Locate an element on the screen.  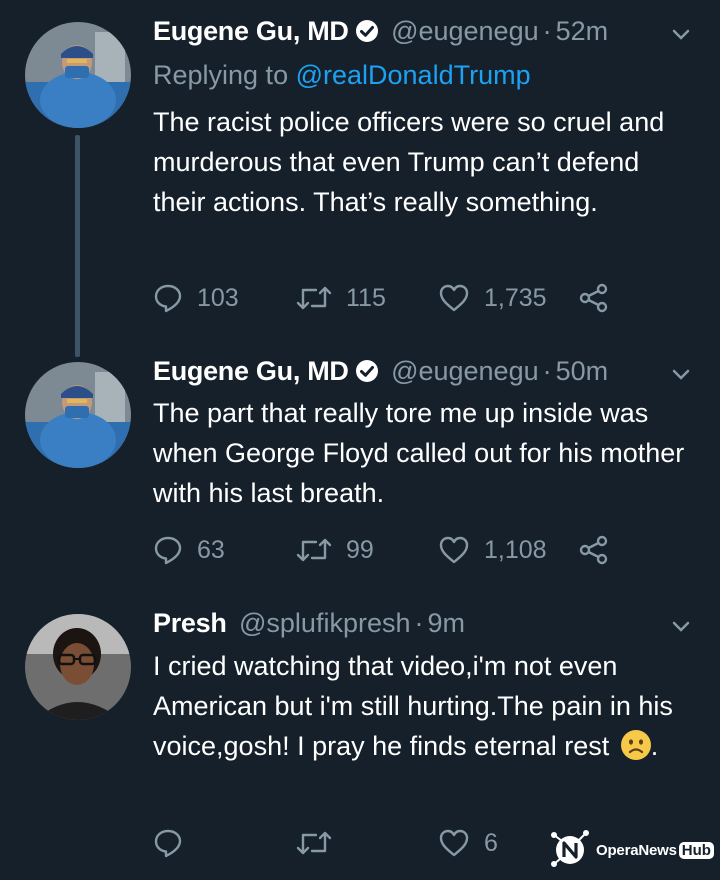
reply-button: 63 is located at coordinates (189, 550).